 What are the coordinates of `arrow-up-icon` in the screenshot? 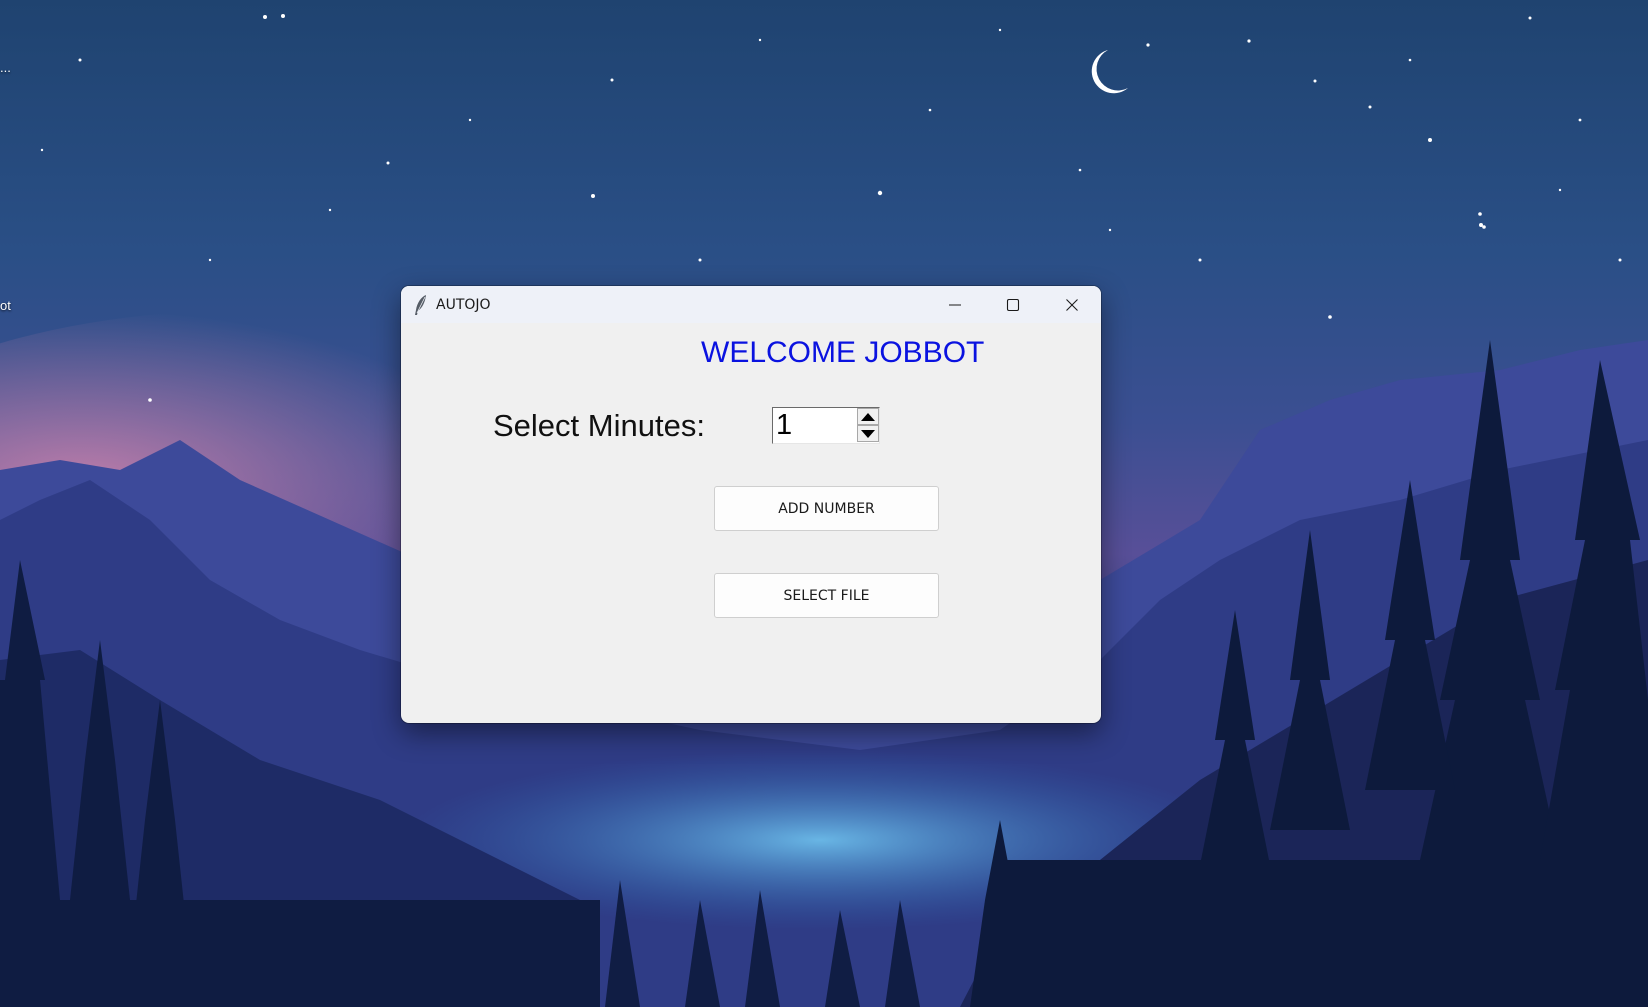 It's located at (868, 416).